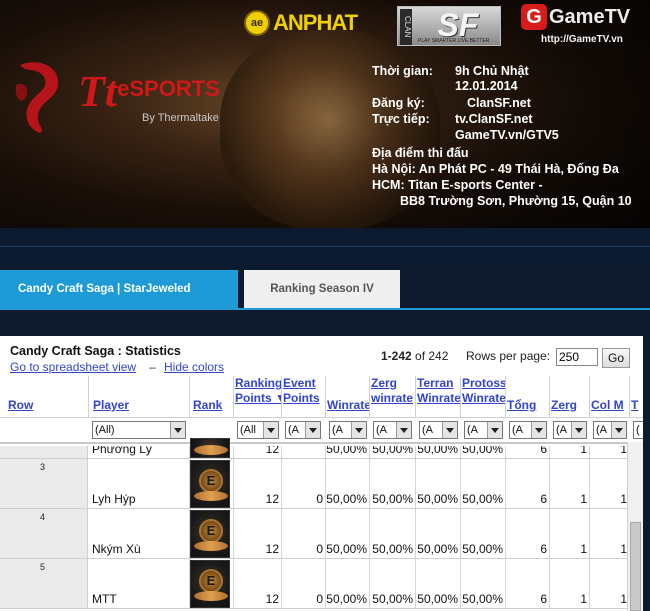 The image size is (650, 611). I want to click on event-value: 0, so click(319, 499).